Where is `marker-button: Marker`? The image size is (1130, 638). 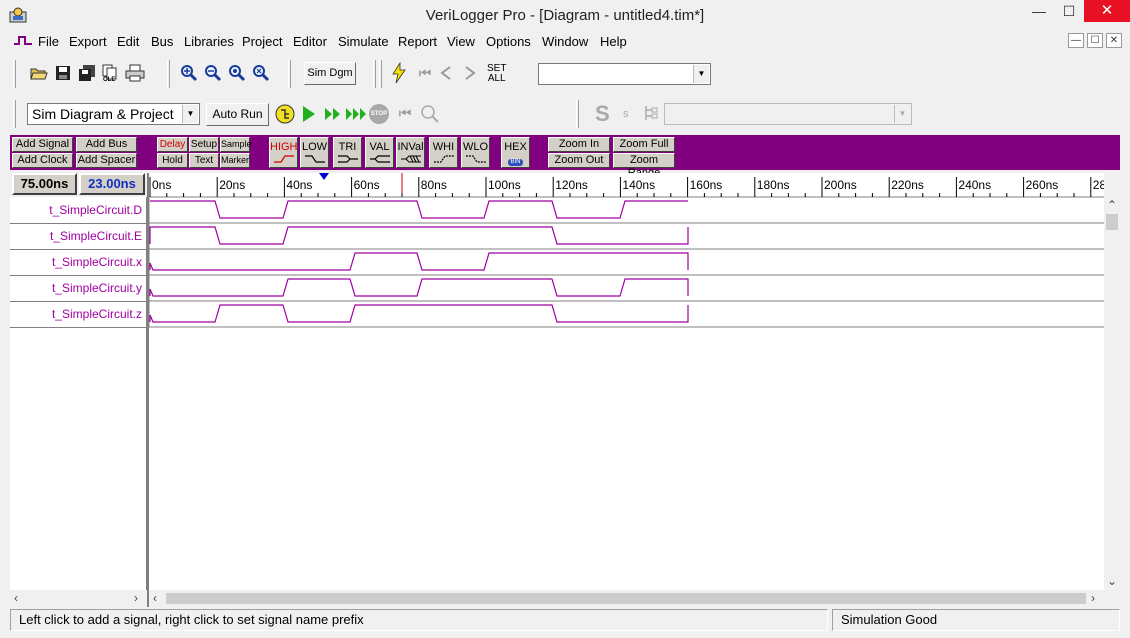
marker-button: Marker is located at coordinates (235, 160).